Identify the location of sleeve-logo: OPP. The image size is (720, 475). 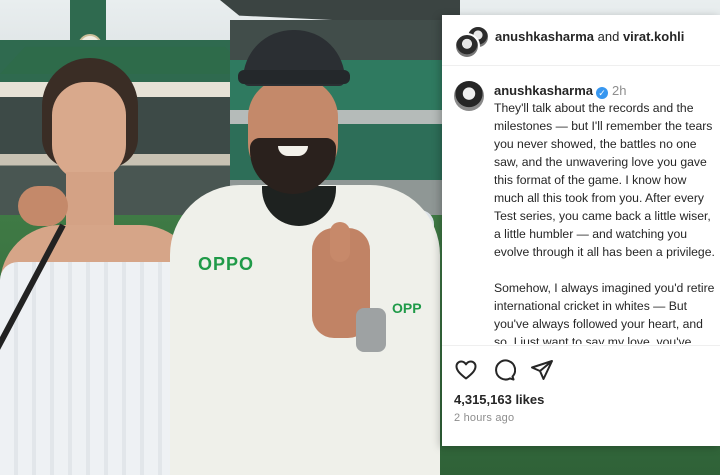
(407, 308).